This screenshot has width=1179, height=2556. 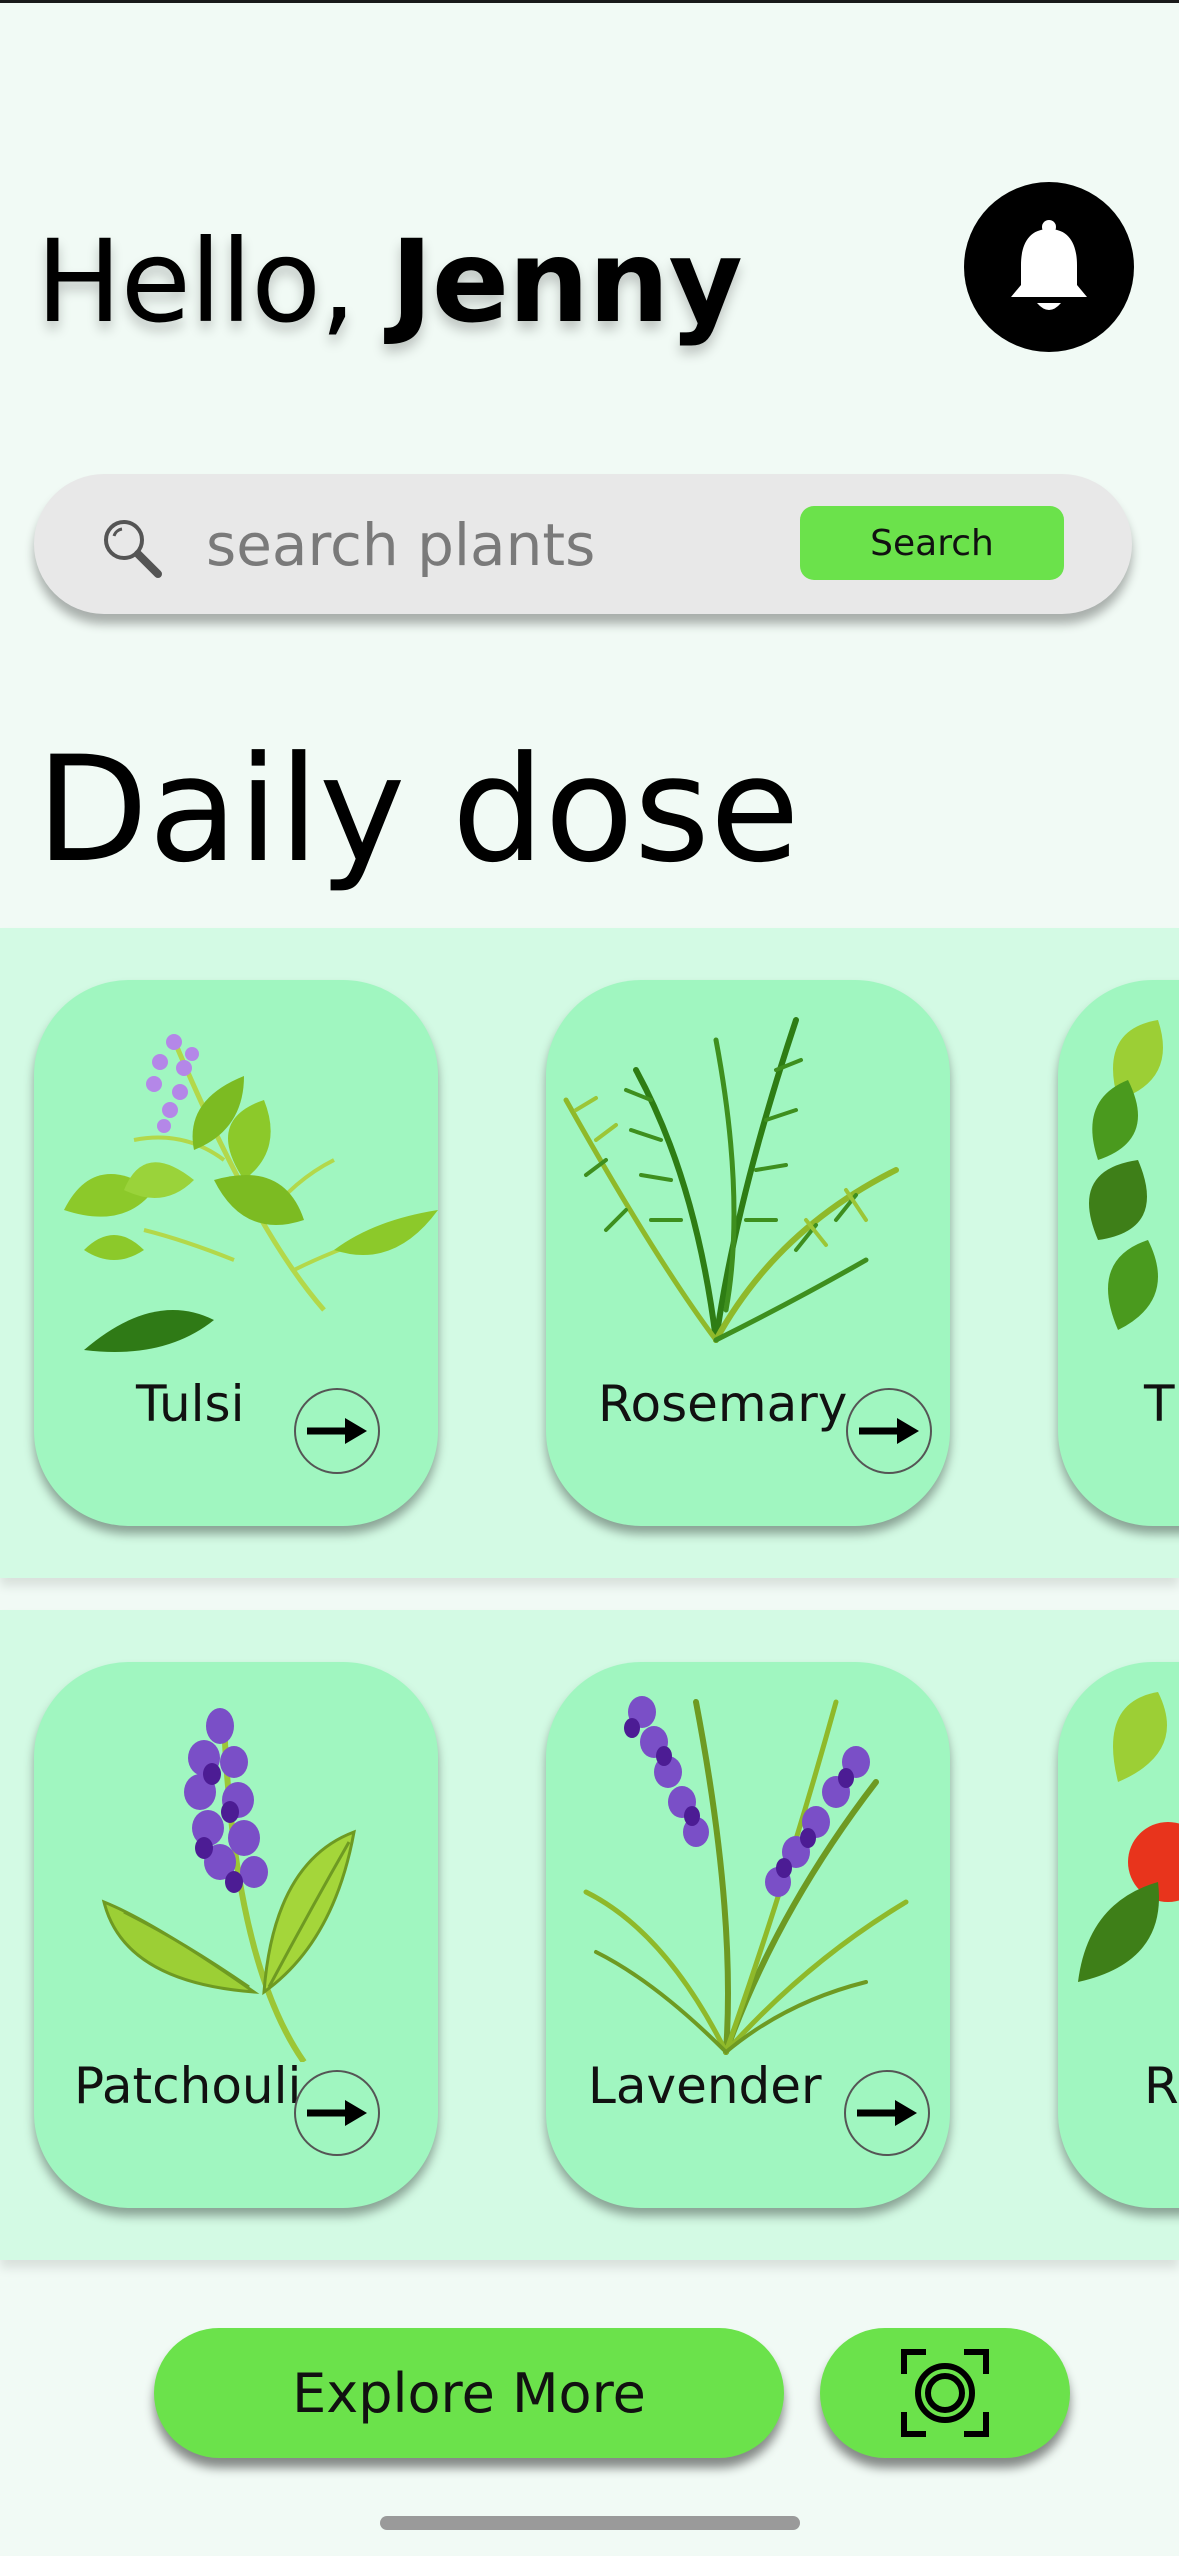 I want to click on lavender-plant-icon, so click(x=746, y=1875).